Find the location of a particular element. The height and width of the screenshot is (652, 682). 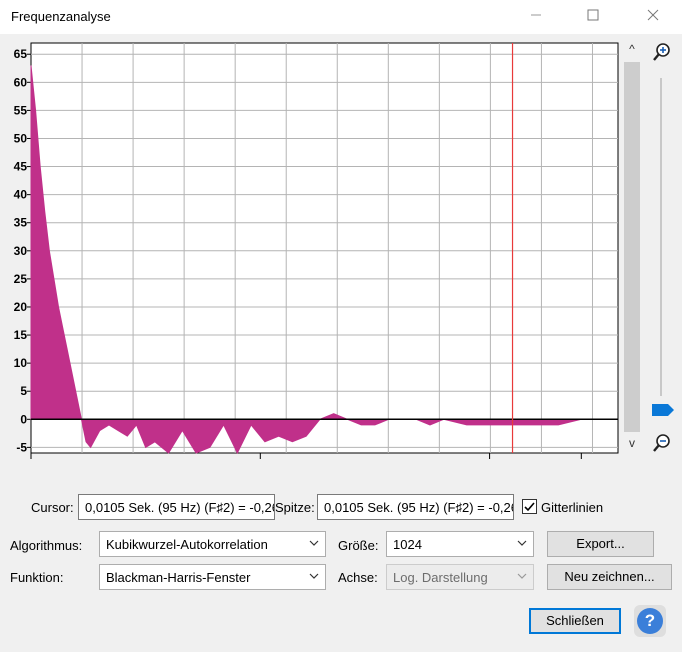

title-bar: Frequenzanalyse is located at coordinates (341, 17).